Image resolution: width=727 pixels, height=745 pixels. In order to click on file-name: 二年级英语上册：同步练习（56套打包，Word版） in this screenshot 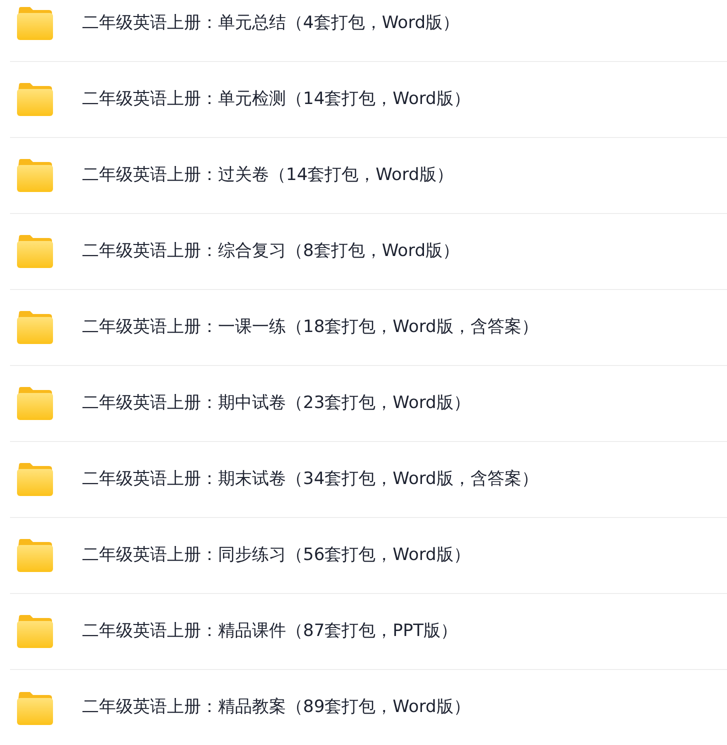, I will do `click(276, 555)`.